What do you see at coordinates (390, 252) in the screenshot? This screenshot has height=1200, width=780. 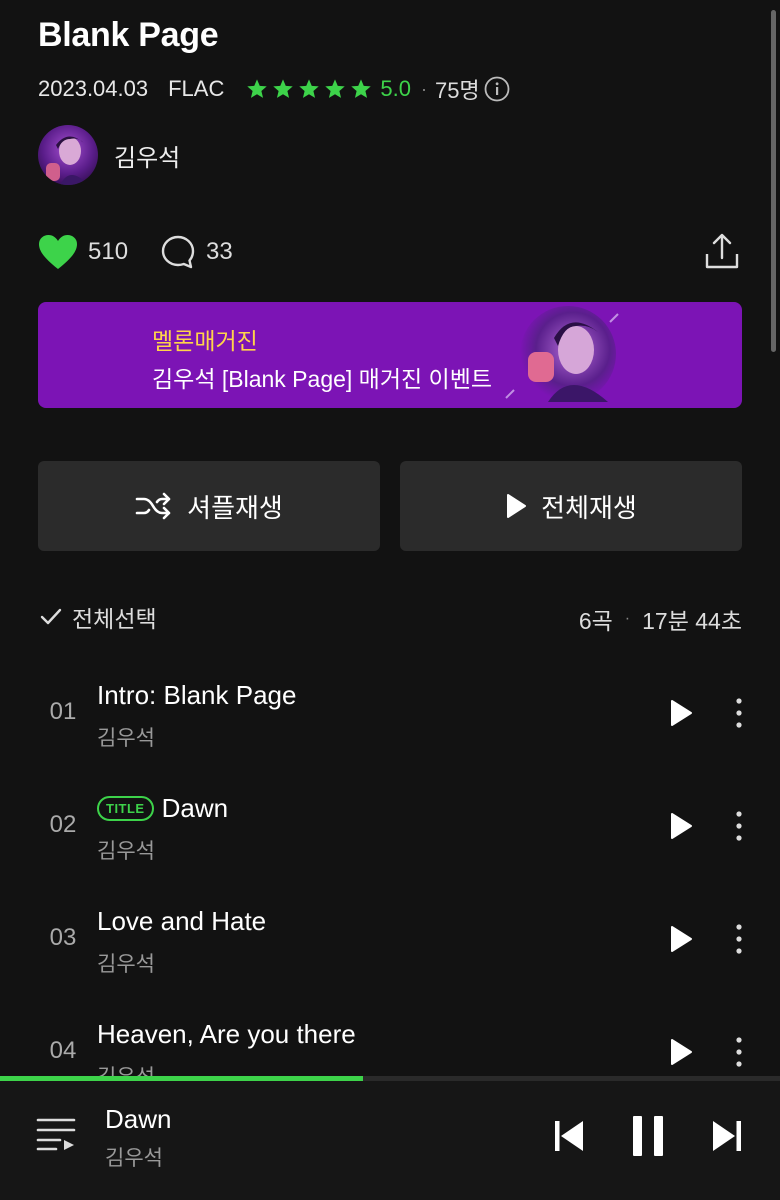 I see `action-bar: 510 33` at bounding box center [390, 252].